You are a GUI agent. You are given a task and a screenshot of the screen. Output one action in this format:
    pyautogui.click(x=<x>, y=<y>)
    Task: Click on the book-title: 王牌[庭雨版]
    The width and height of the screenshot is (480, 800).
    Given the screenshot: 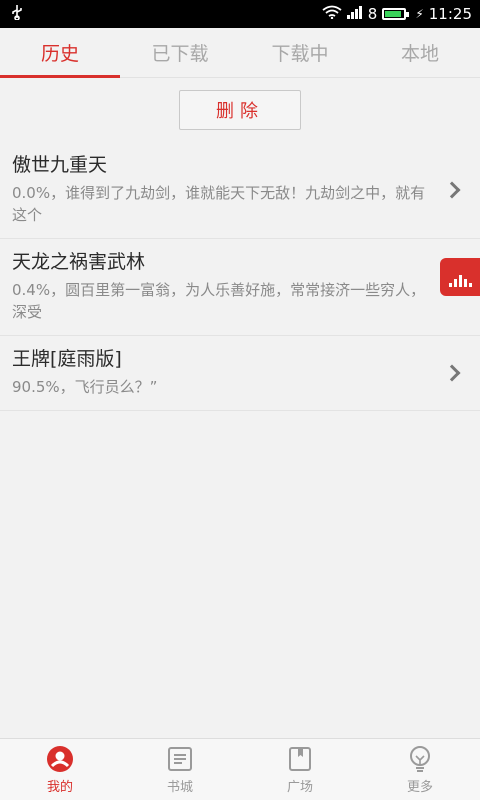 What is the action you would take?
    pyautogui.click(x=67, y=359)
    